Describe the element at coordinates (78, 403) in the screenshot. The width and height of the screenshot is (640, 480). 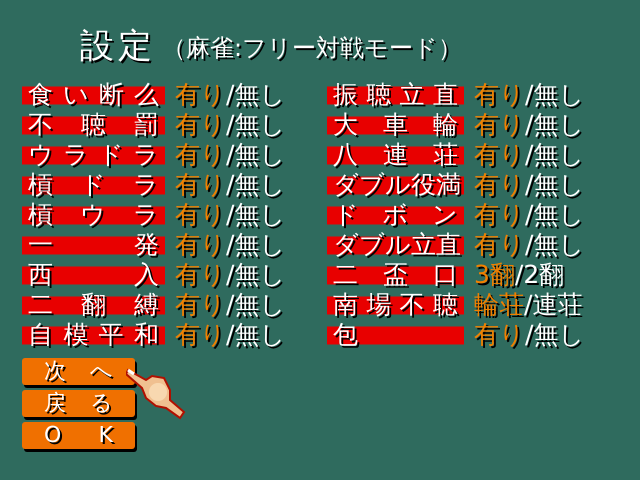
I see `menu-button: 戻 る` at that location.